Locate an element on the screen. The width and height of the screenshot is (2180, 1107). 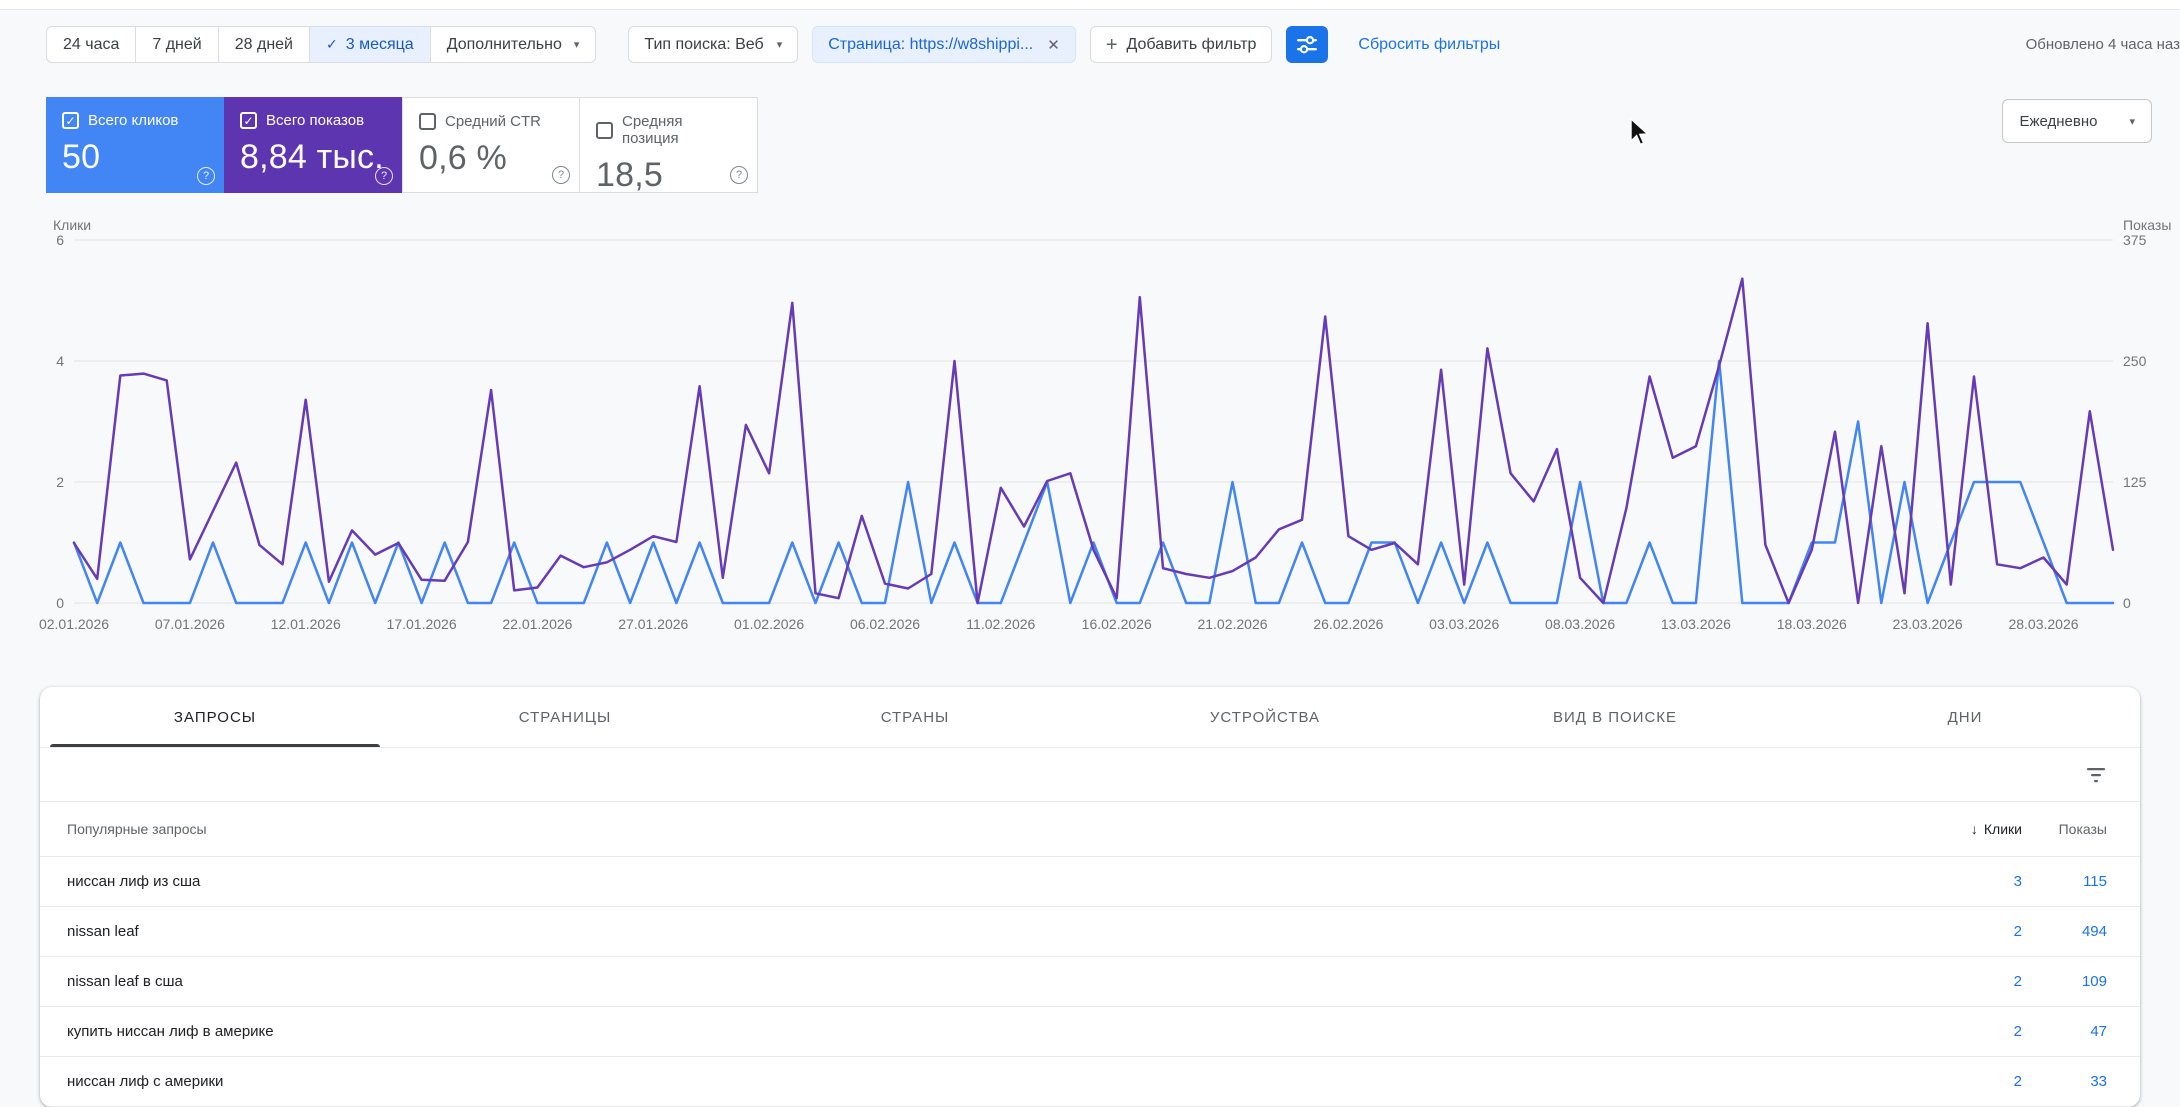
table-row: nissan leaf 2 494 is located at coordinates (1090, 932).